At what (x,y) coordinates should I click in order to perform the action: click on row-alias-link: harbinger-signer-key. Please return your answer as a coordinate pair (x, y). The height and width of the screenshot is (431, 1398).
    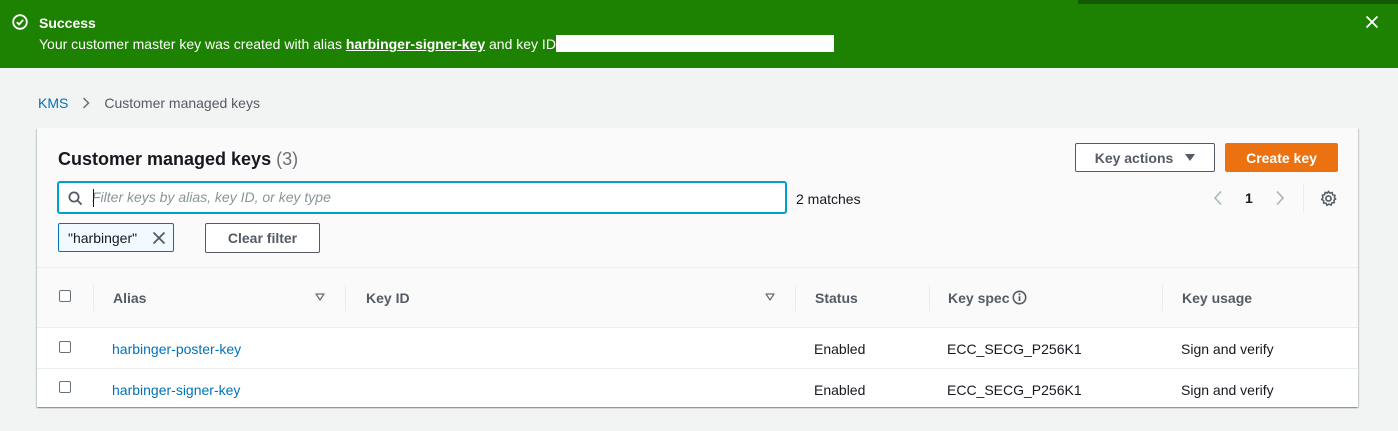
    Looking at the image, I should click on (176, 390).